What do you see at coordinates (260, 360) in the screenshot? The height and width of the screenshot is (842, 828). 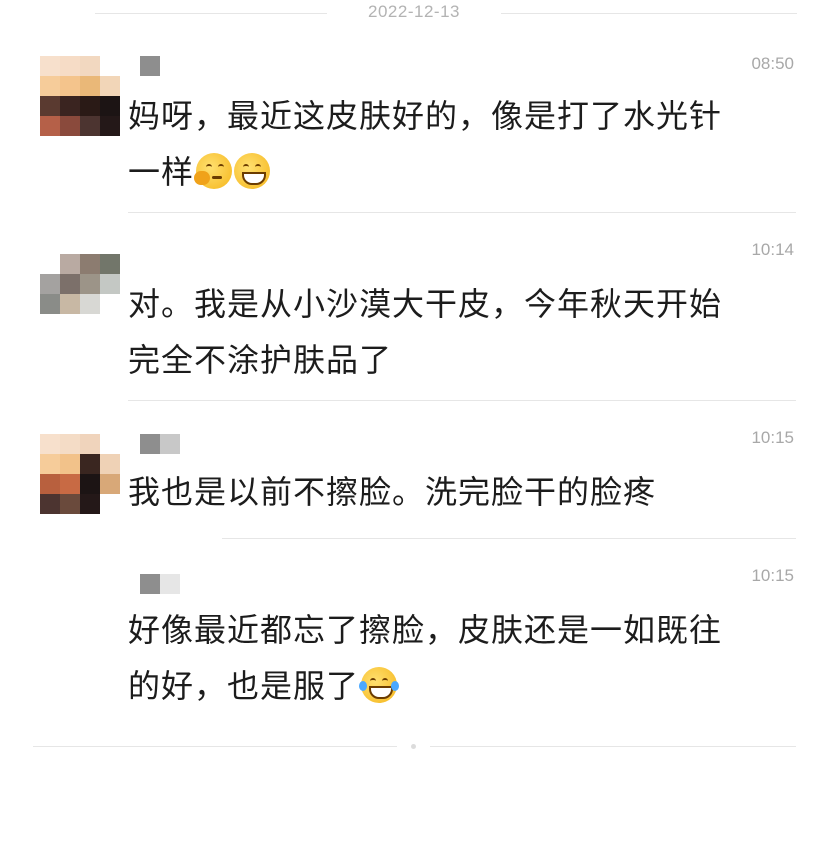 I see `message-line-2: 完全不涂护肤品了` at bounding box center [260, 360].